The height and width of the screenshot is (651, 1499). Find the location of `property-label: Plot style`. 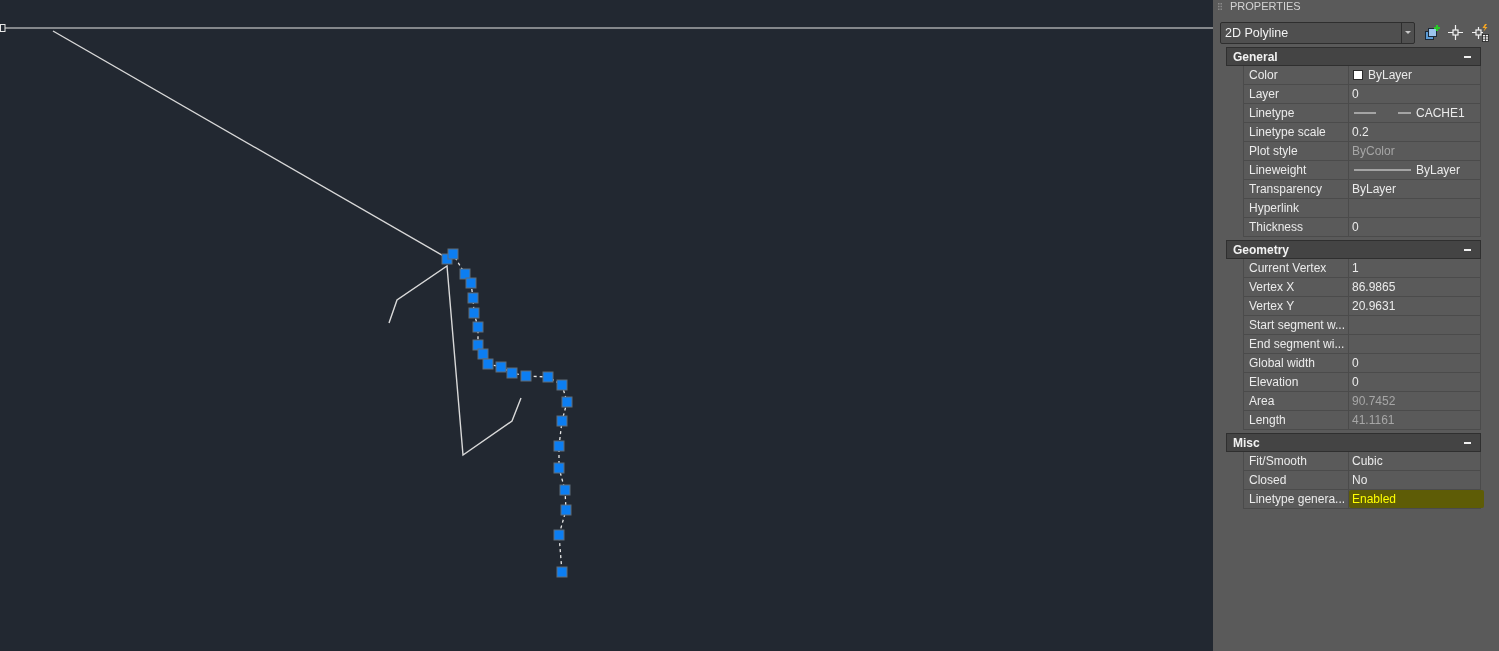

property-label: Plot style is located at coordinates (1296, 151).